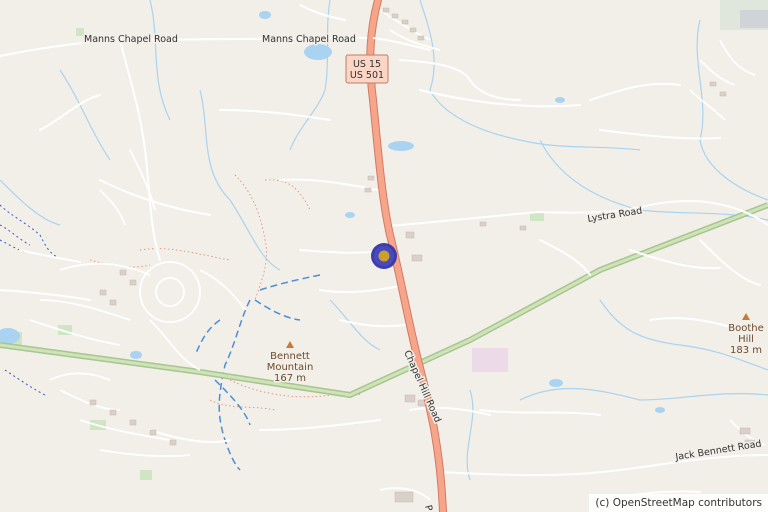  I want to click on peak-boothe-elevation: 183 m, so click(746, 350).